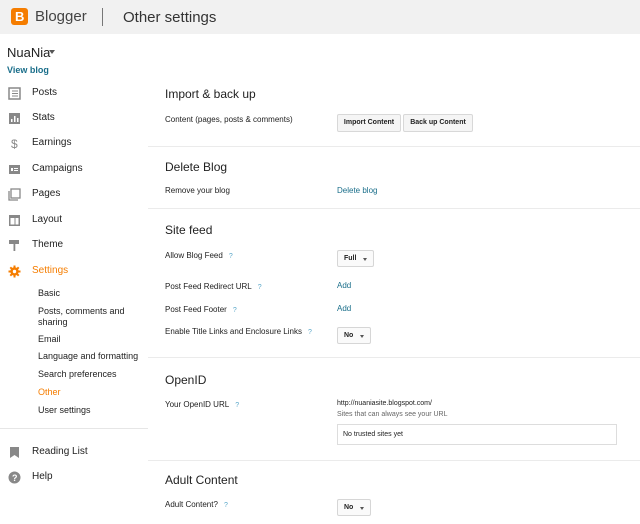 The image size is (640, 524). Describe the element at coordinates (197, 190) in the screenshot. I see `remove-blog-label: Remove your blog` at that location.